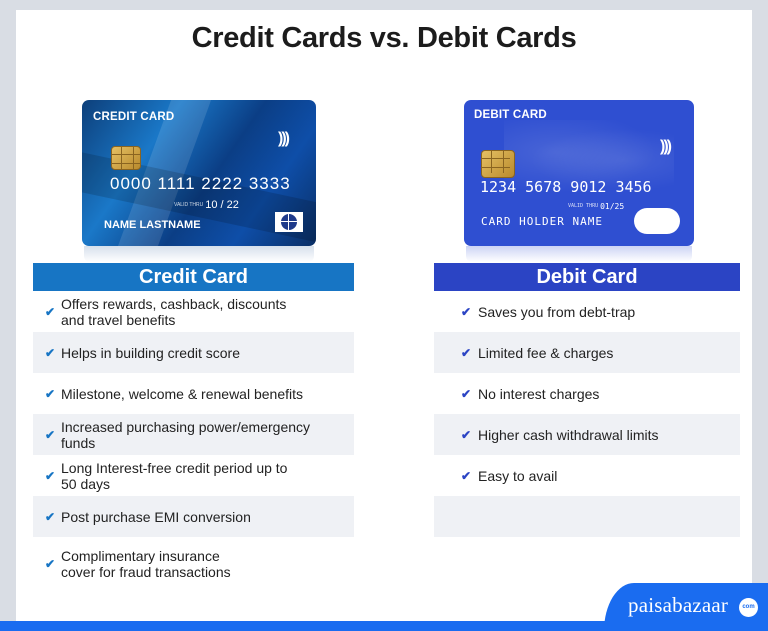 The width and height of the screenshot is (768, 631). Describe the element at coordinates (587, 475) in the screenshot. I see `list-item: ✔ Easy to avail` at that location.